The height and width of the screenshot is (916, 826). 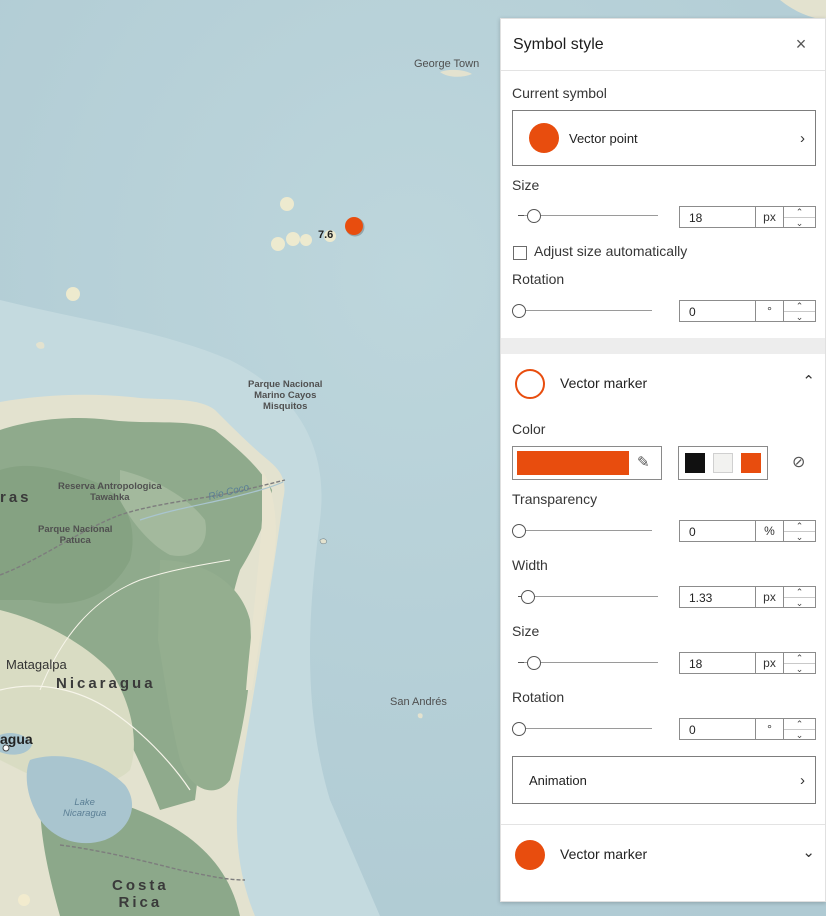 What do you see at coordinates (770, 663) in the screenshot?
I see `marker-size-unit: px` at bounding box center [770, 663].